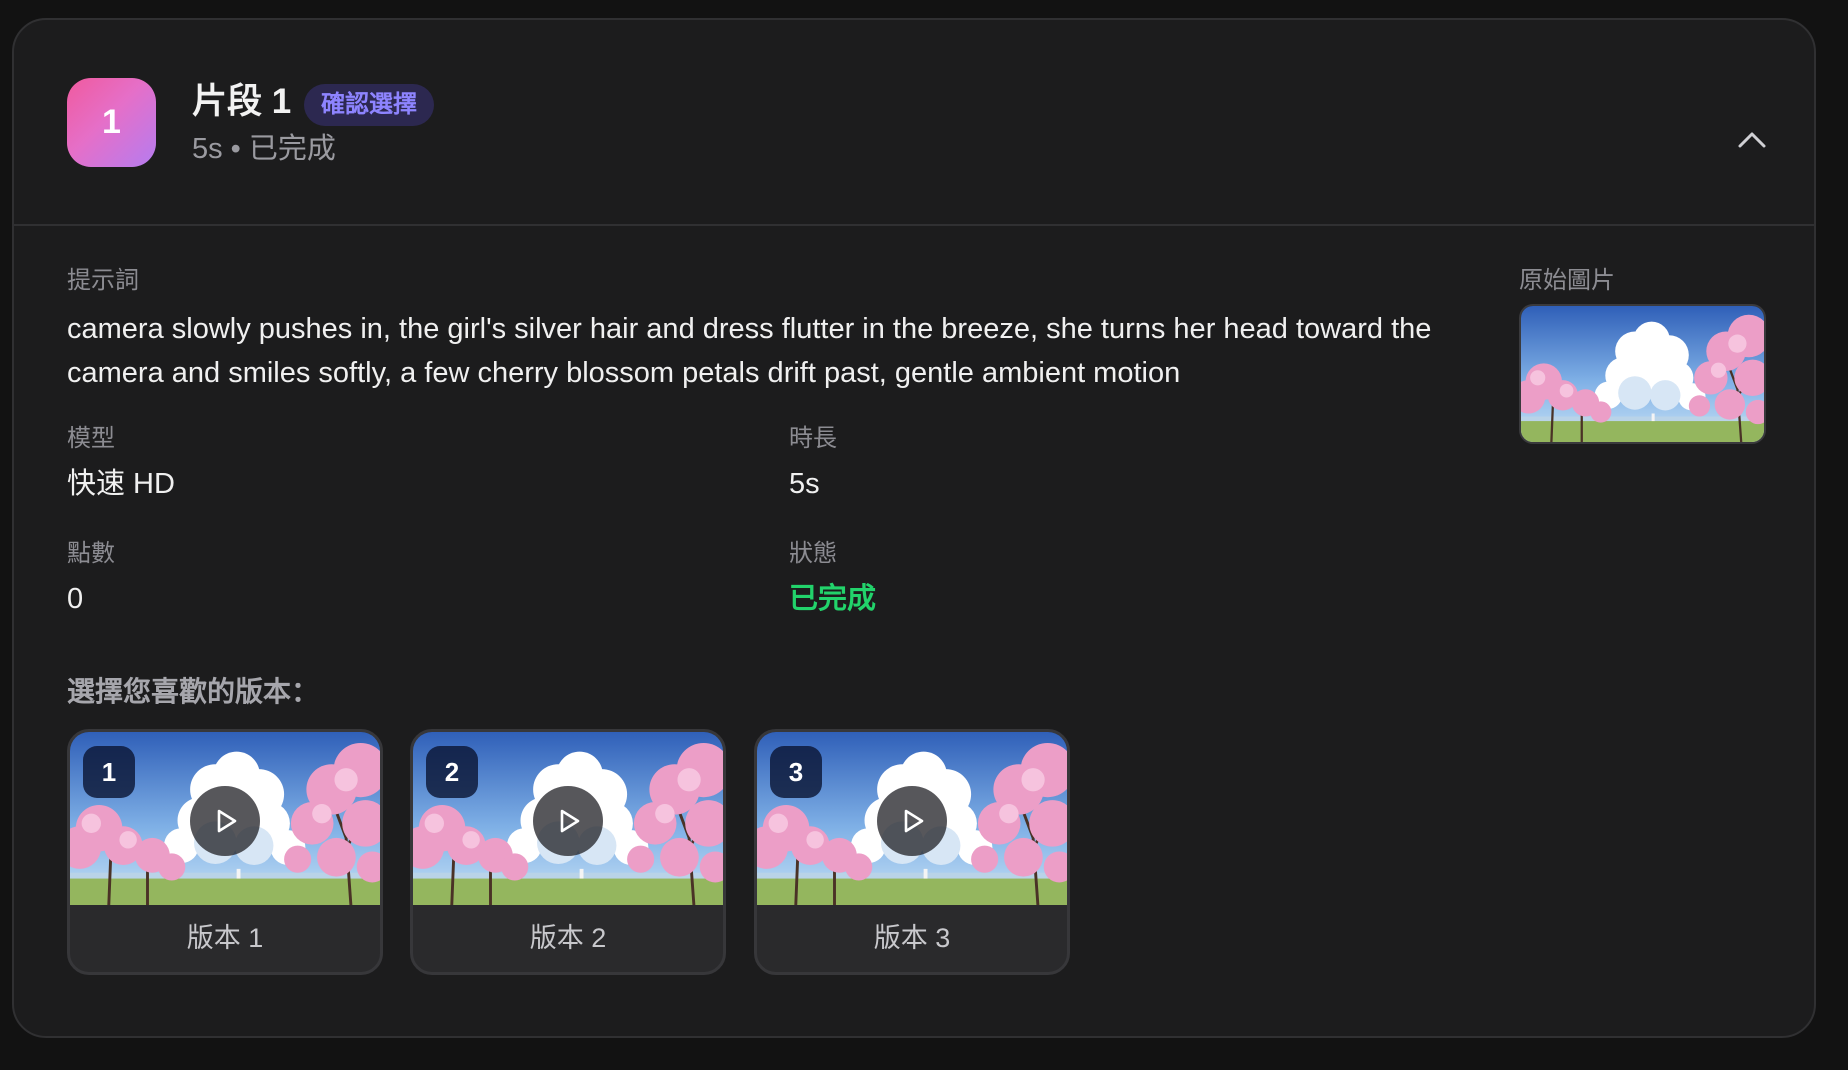  What do you see at coordinates (452, 772) in the screenshot?
I see `version-number-badge: 2` at bounding box center [452, 772].